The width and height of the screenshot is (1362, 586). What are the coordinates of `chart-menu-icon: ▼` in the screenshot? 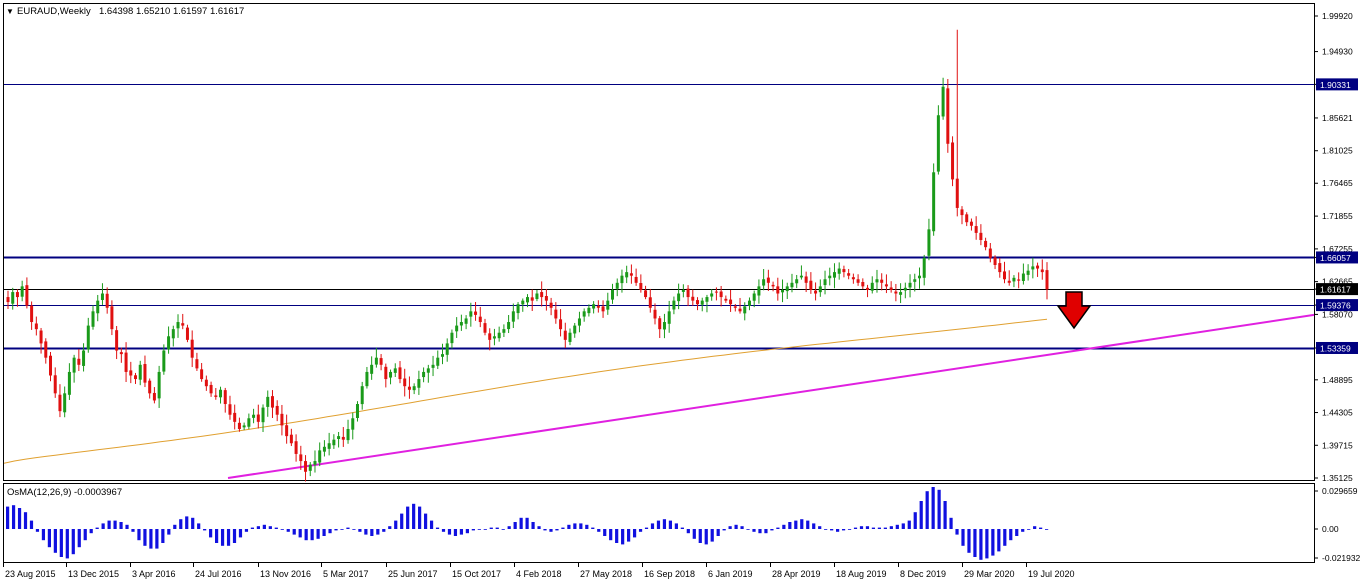 It's located at (10, 11).